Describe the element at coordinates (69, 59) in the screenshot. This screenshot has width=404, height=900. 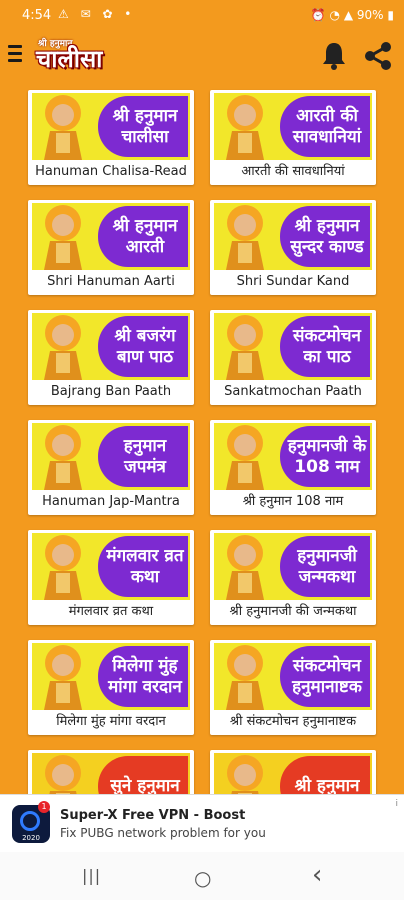
I see `logo-title: चालीसा` at that location.